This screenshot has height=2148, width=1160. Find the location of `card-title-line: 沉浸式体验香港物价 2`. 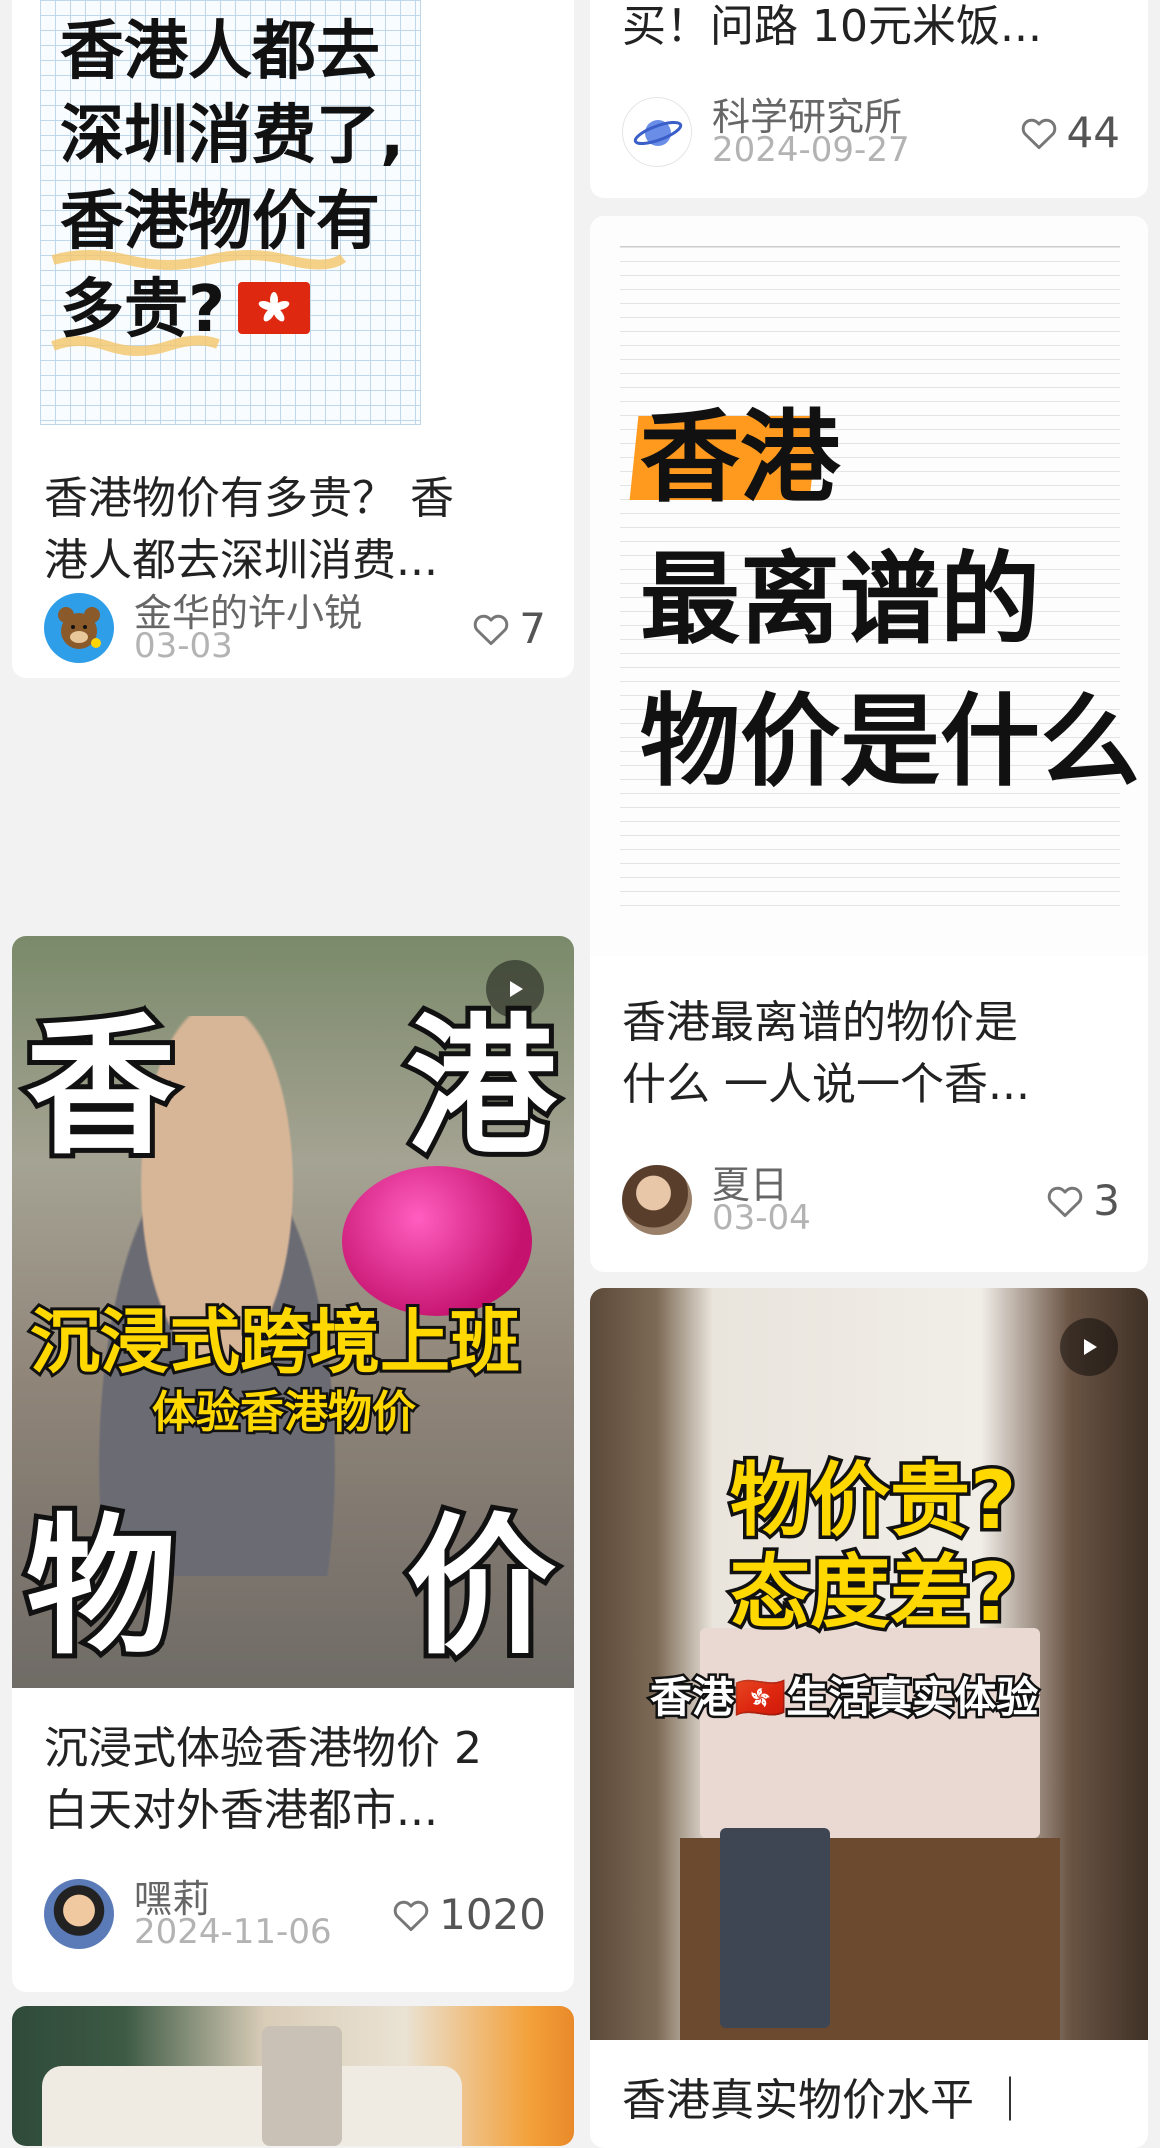

card-title-line: 沉浸式体验香港物价 2 is located at coordinates (263, 1748).